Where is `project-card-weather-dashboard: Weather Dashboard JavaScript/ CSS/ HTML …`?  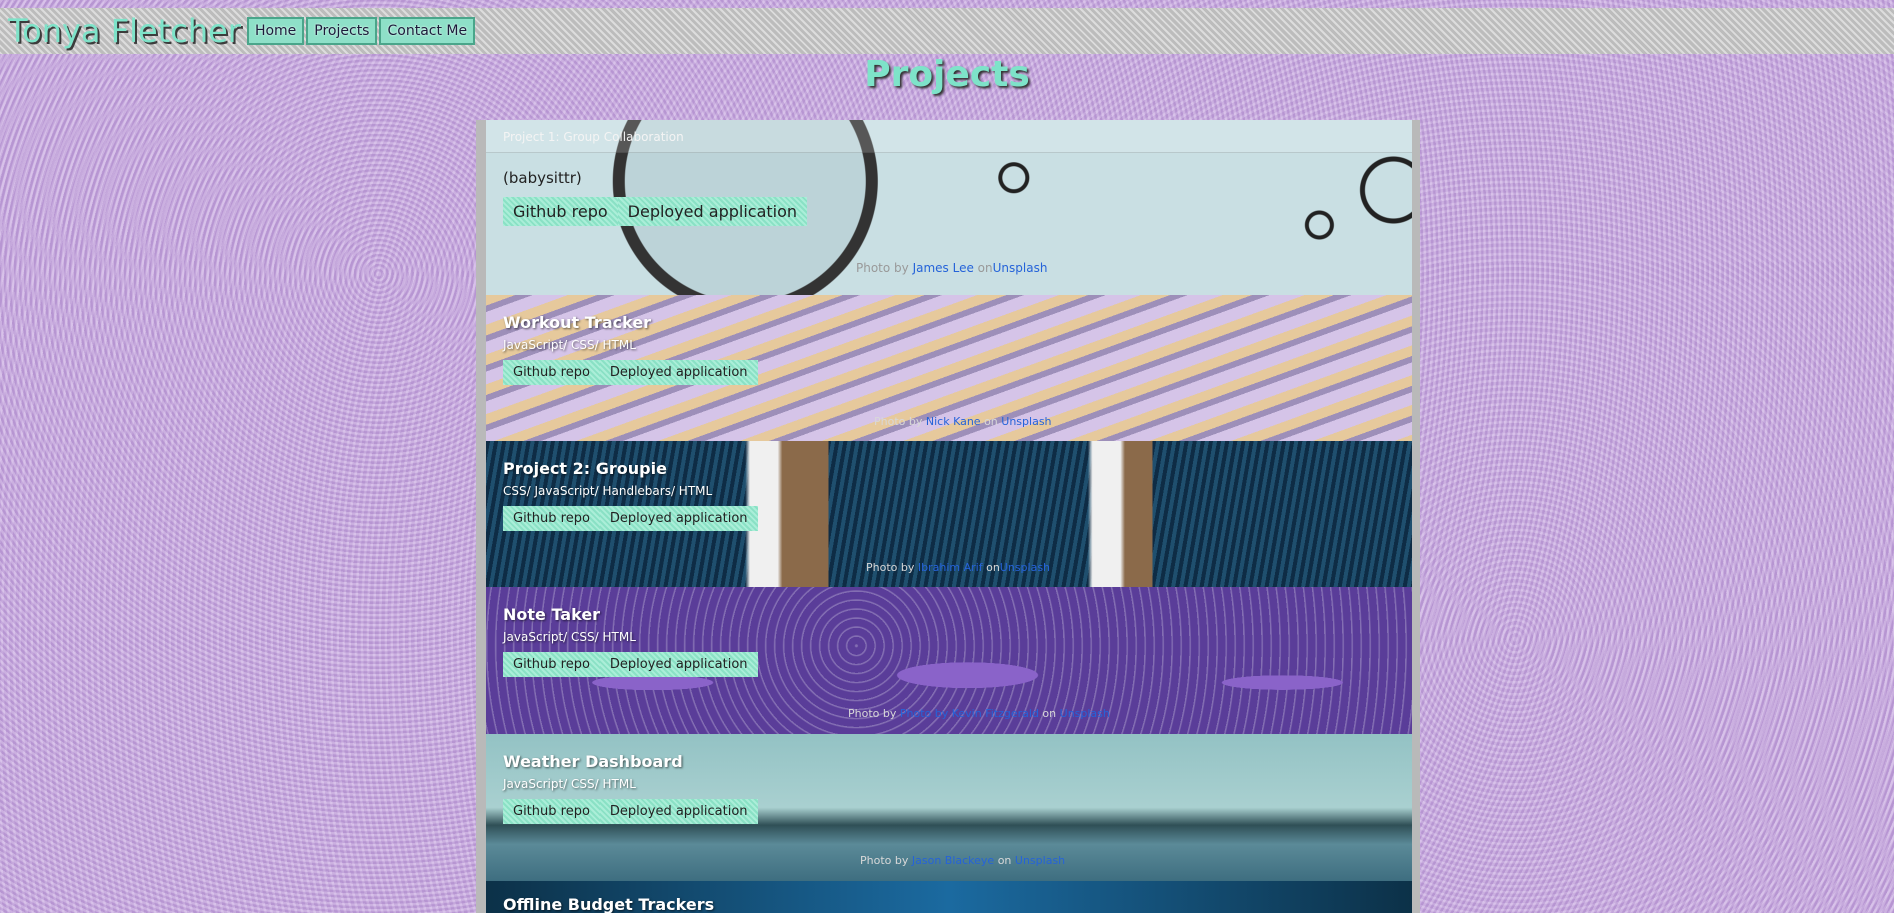
project-card-weather-dashboard: Weather Dashboard JavaScript/ CSS/ HTML … is located at coordinates (949, 807).